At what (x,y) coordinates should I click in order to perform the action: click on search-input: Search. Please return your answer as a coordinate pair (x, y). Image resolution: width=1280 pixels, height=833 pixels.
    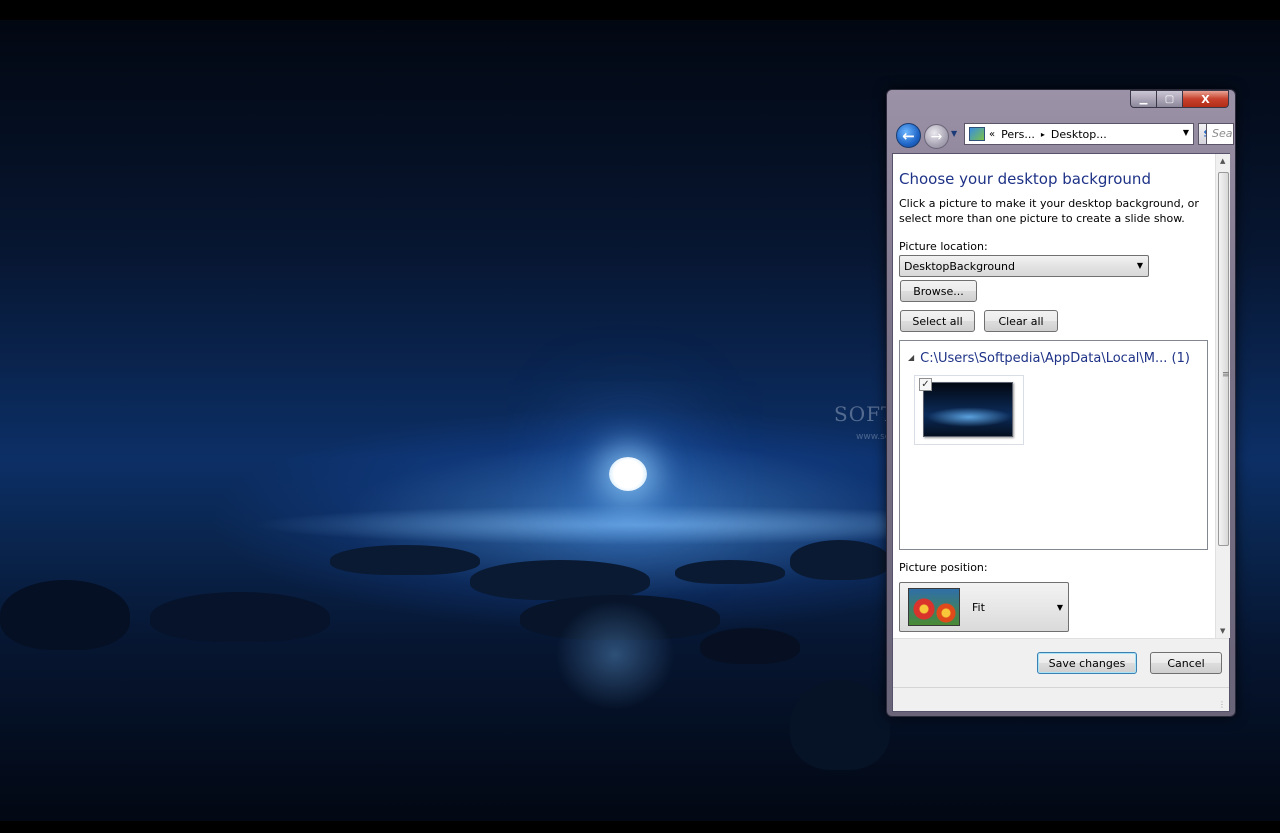
    Looking at the image, I should click on (1220, 134).